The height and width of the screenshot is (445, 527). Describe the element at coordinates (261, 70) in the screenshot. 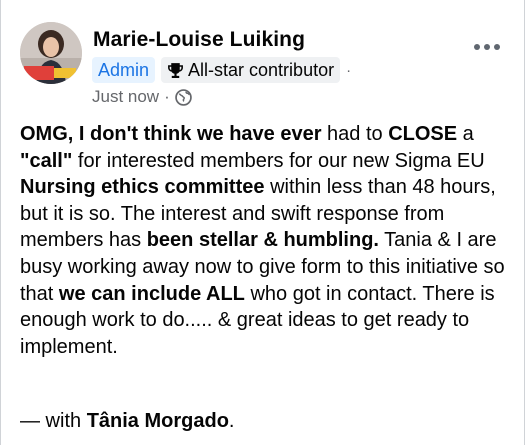

I see `contributor-badge-label: All-star contributor` at that location.